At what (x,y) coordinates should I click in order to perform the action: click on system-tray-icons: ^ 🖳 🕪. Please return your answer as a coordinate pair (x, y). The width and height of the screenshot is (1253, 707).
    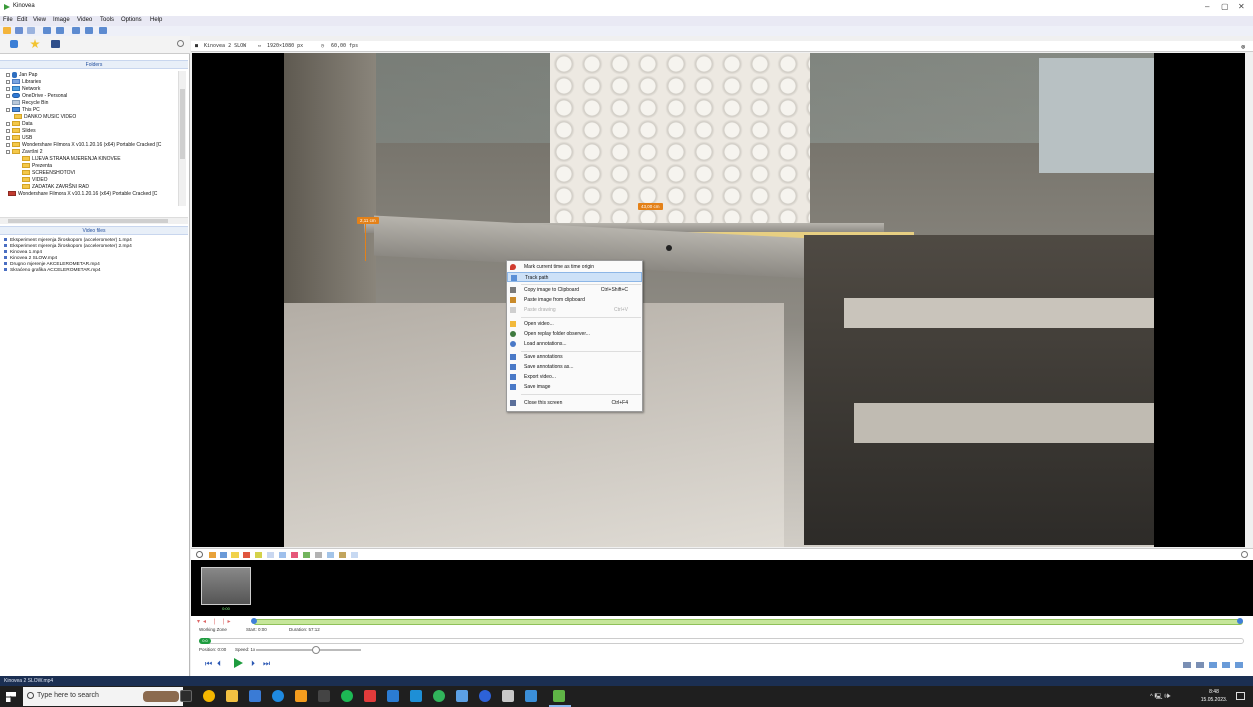
    Looking at the image, I should click on (1160, 697).